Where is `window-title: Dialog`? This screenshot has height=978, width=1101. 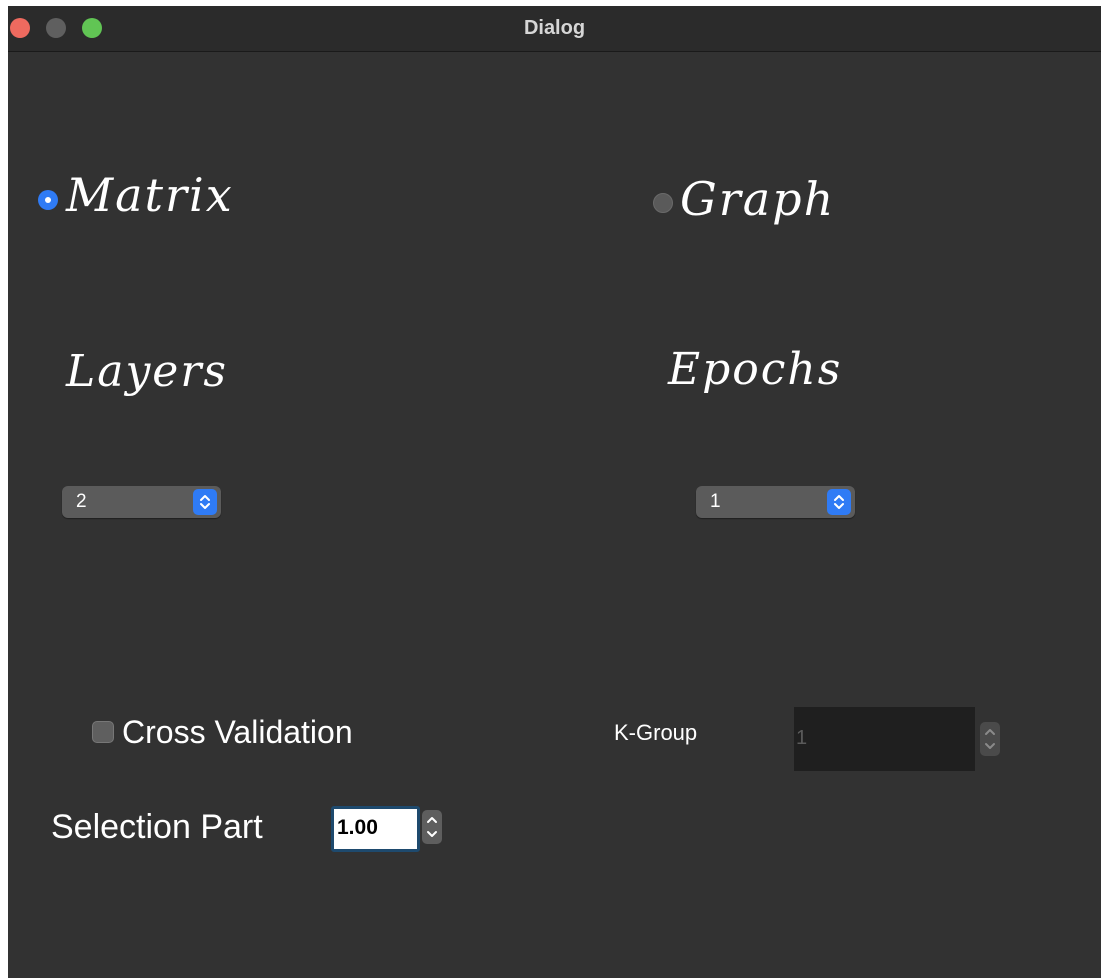 window-title: Dialog is located at coordinates (554, 28).